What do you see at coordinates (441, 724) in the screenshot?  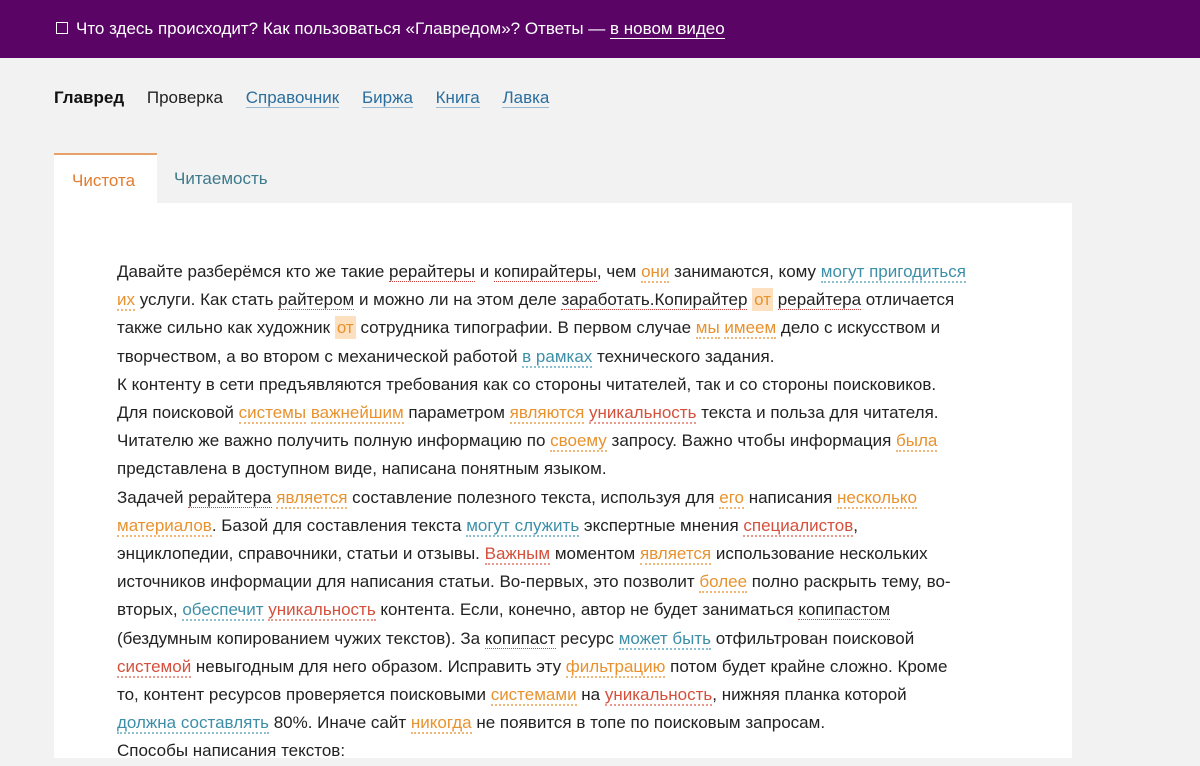 I see `flagged-word: никогда` at bounding box center [441, 724].